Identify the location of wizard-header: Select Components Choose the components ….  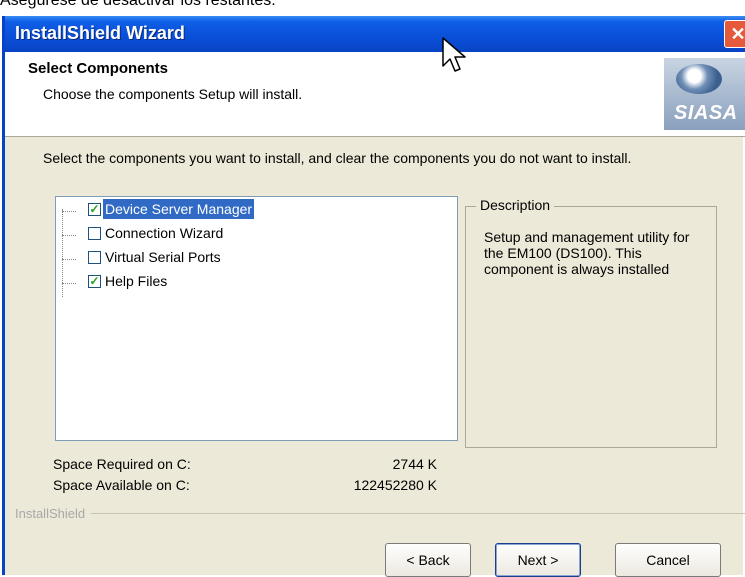
(375, 94).